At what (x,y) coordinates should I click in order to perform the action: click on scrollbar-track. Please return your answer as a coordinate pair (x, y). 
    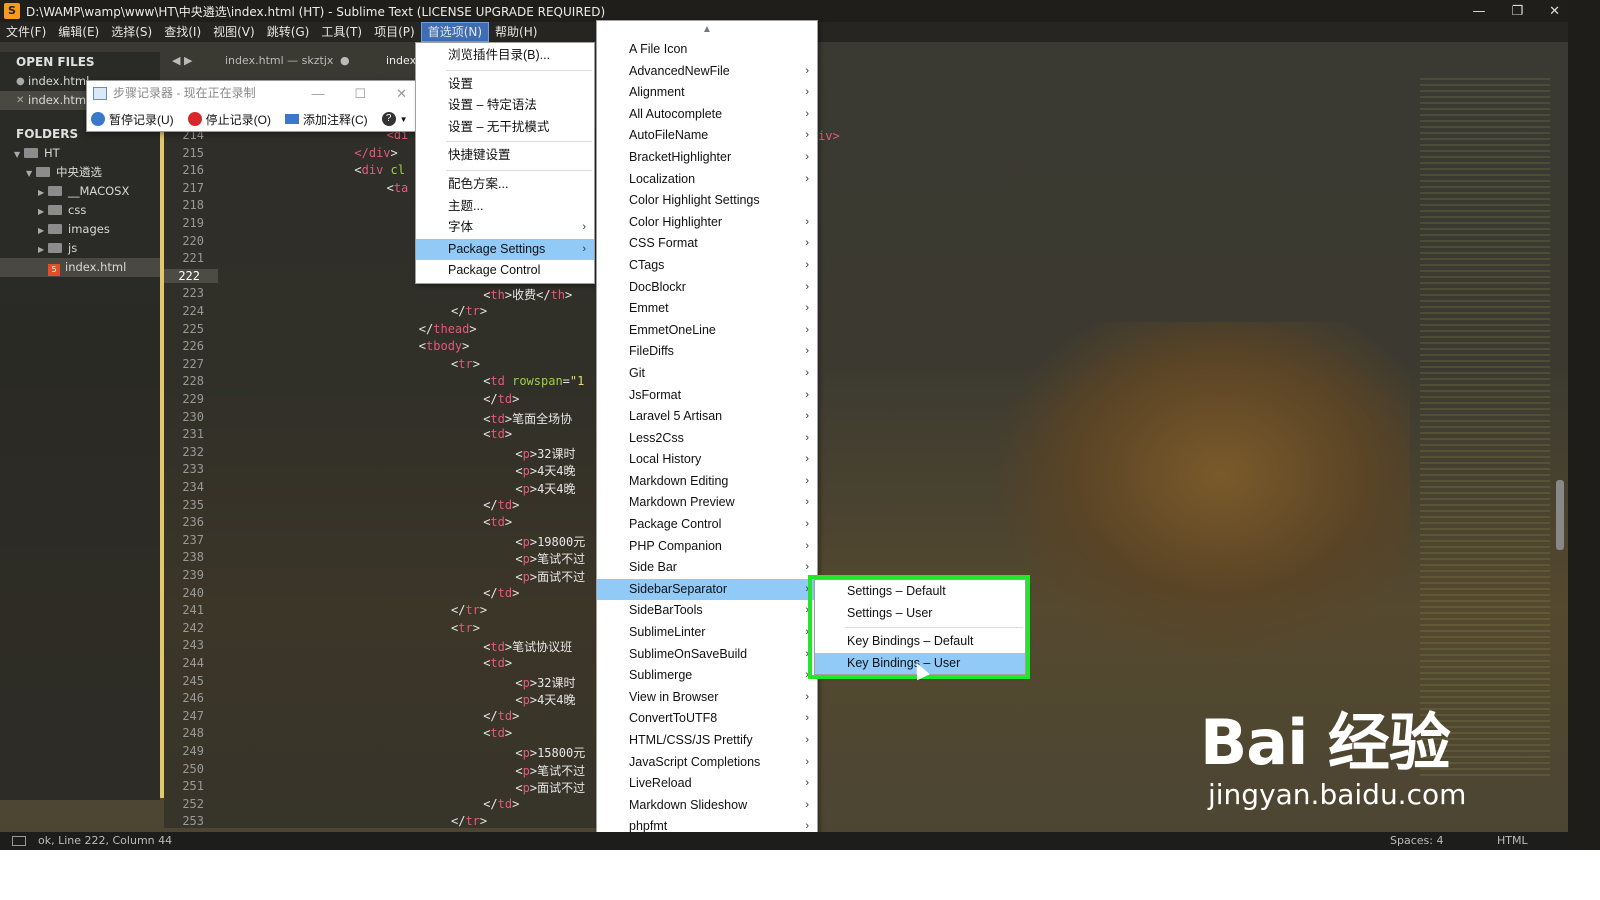
    Looking at the image, I should click on (1584, 425).